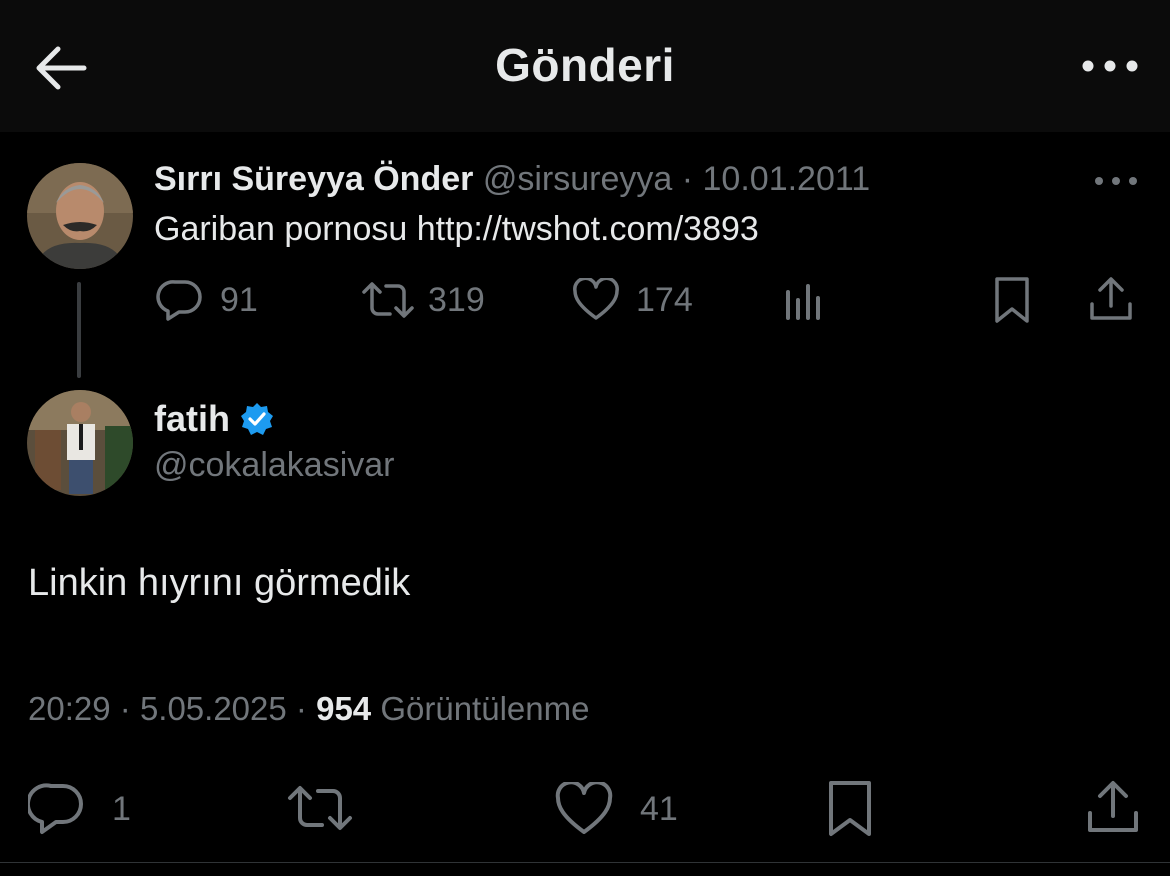 The image size is (1170, 876). I want to click on like-count: 41, so click(659, 808).